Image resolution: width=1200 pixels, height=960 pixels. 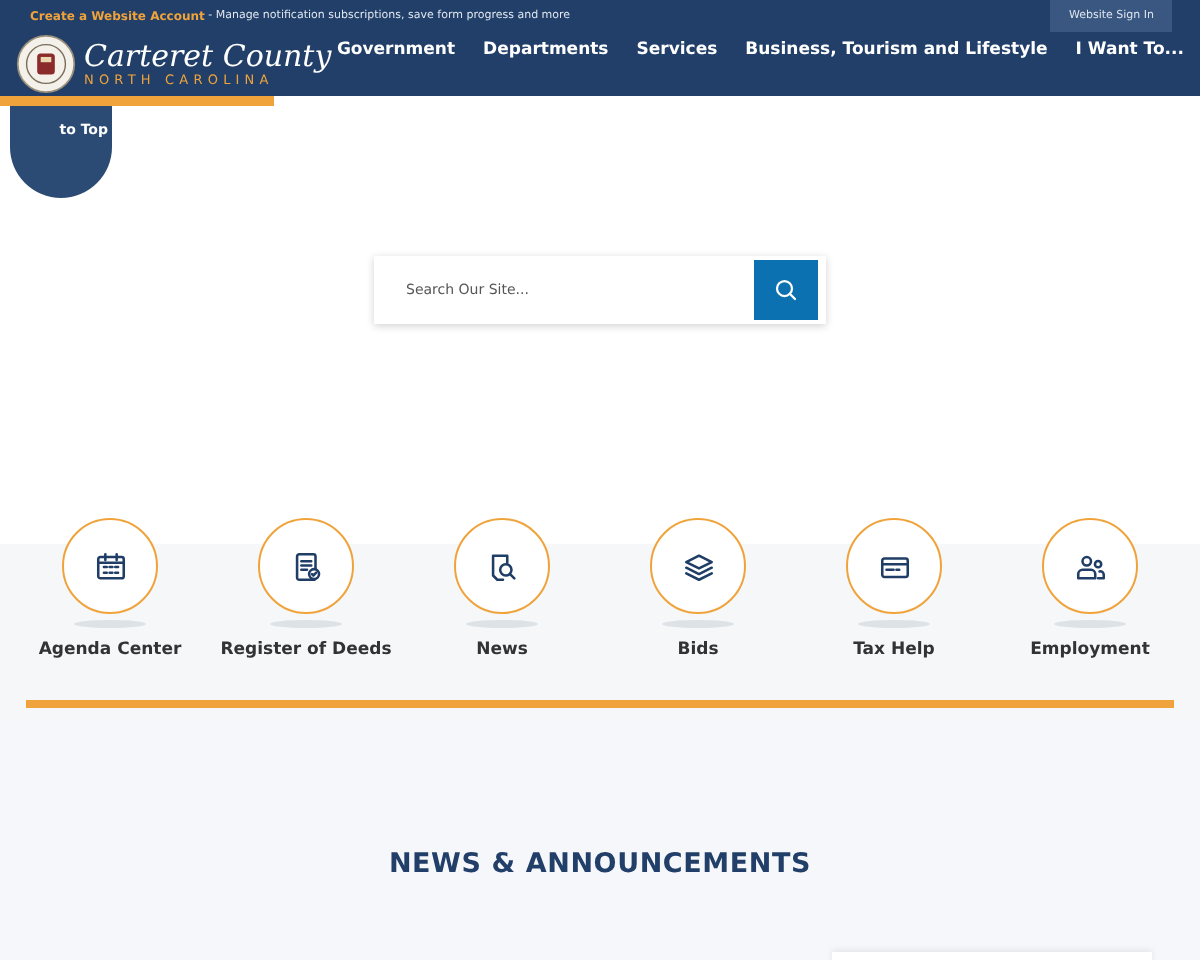 What do you see at coordinates (677, 50) in the screenshot?
I see `nav-item: Services` at bounding box center [677, 50].